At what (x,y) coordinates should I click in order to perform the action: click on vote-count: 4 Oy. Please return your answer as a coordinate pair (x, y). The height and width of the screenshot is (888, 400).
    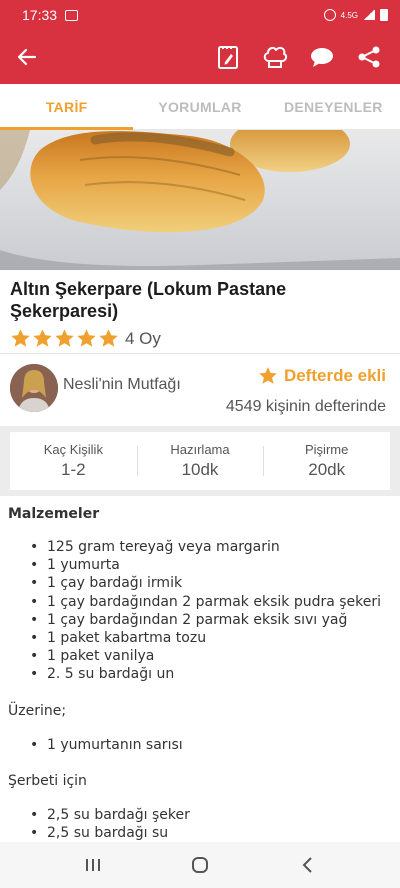
    Looking at the image, I should click on (143, 338).